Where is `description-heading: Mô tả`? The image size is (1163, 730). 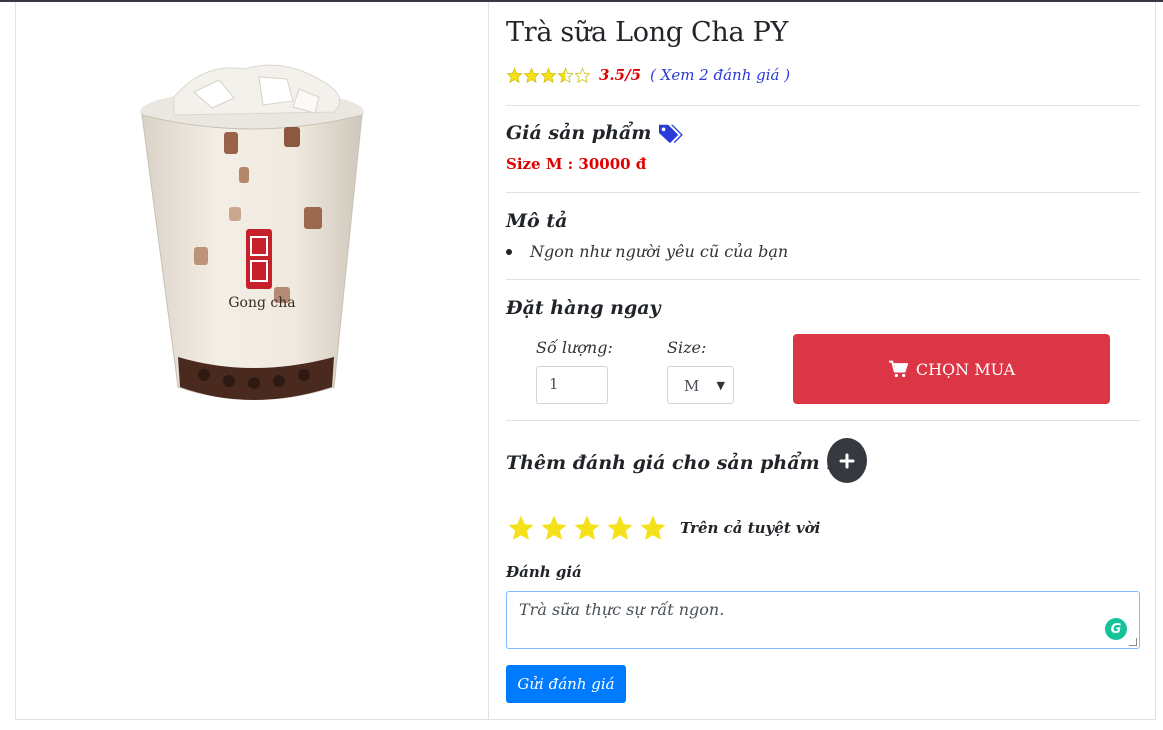 description-heading: Mô tả is located at coordinates (537, 221).